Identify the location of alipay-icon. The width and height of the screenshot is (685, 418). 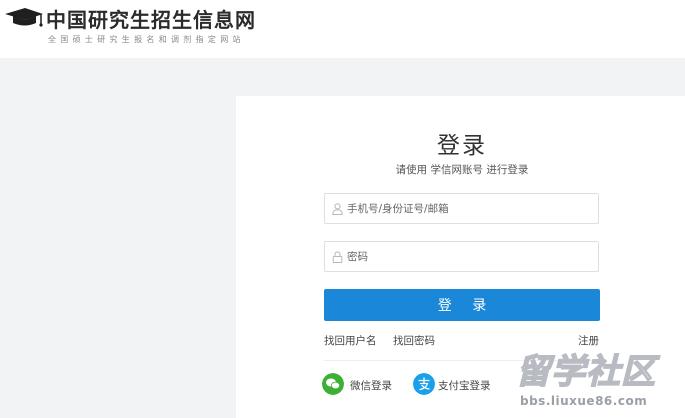
(424, 384).